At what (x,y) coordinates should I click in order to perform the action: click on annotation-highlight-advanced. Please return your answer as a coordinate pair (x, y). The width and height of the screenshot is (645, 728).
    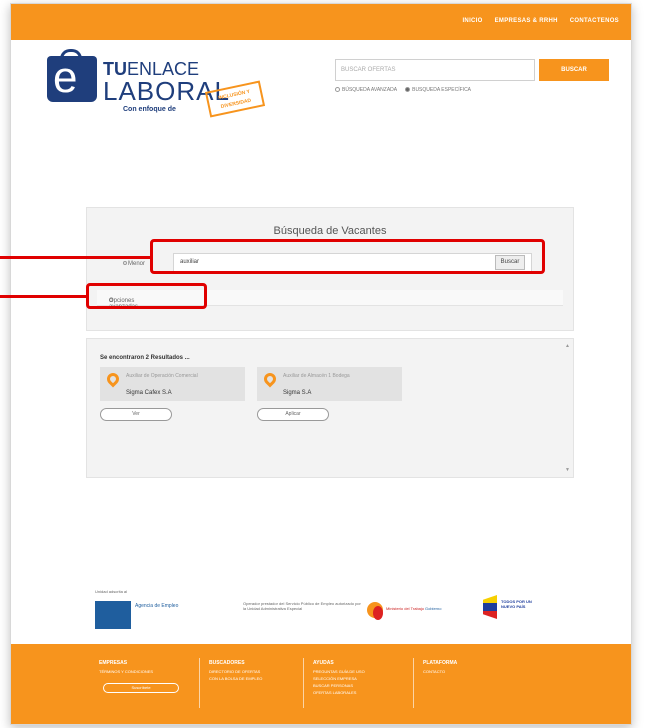
    Looking at the image, I should click on (146, 296).